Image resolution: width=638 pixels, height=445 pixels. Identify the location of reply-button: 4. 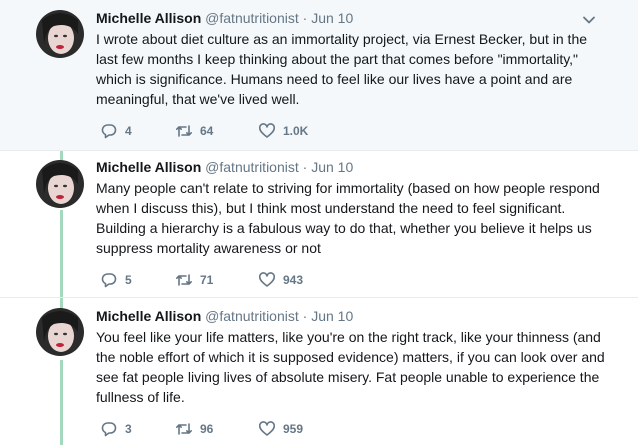
(116, 131).